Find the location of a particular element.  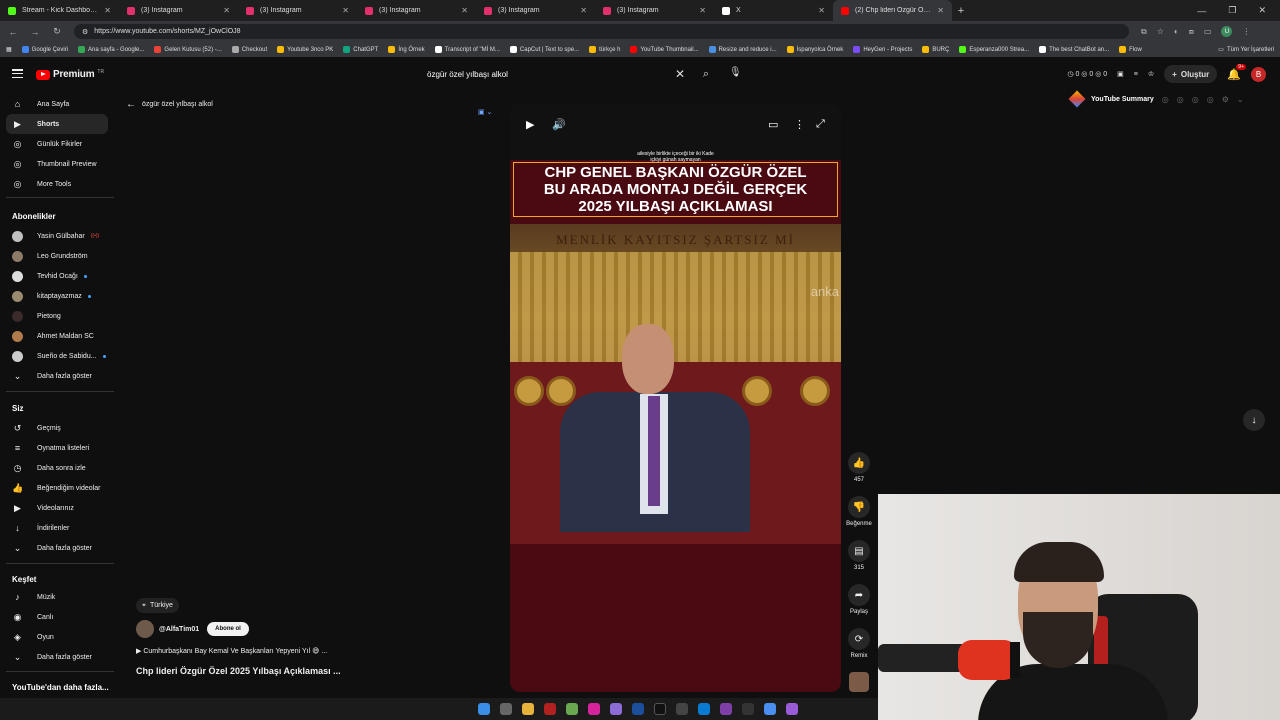

subscribe-button: Abone ol is located at coordinates (228, 629).